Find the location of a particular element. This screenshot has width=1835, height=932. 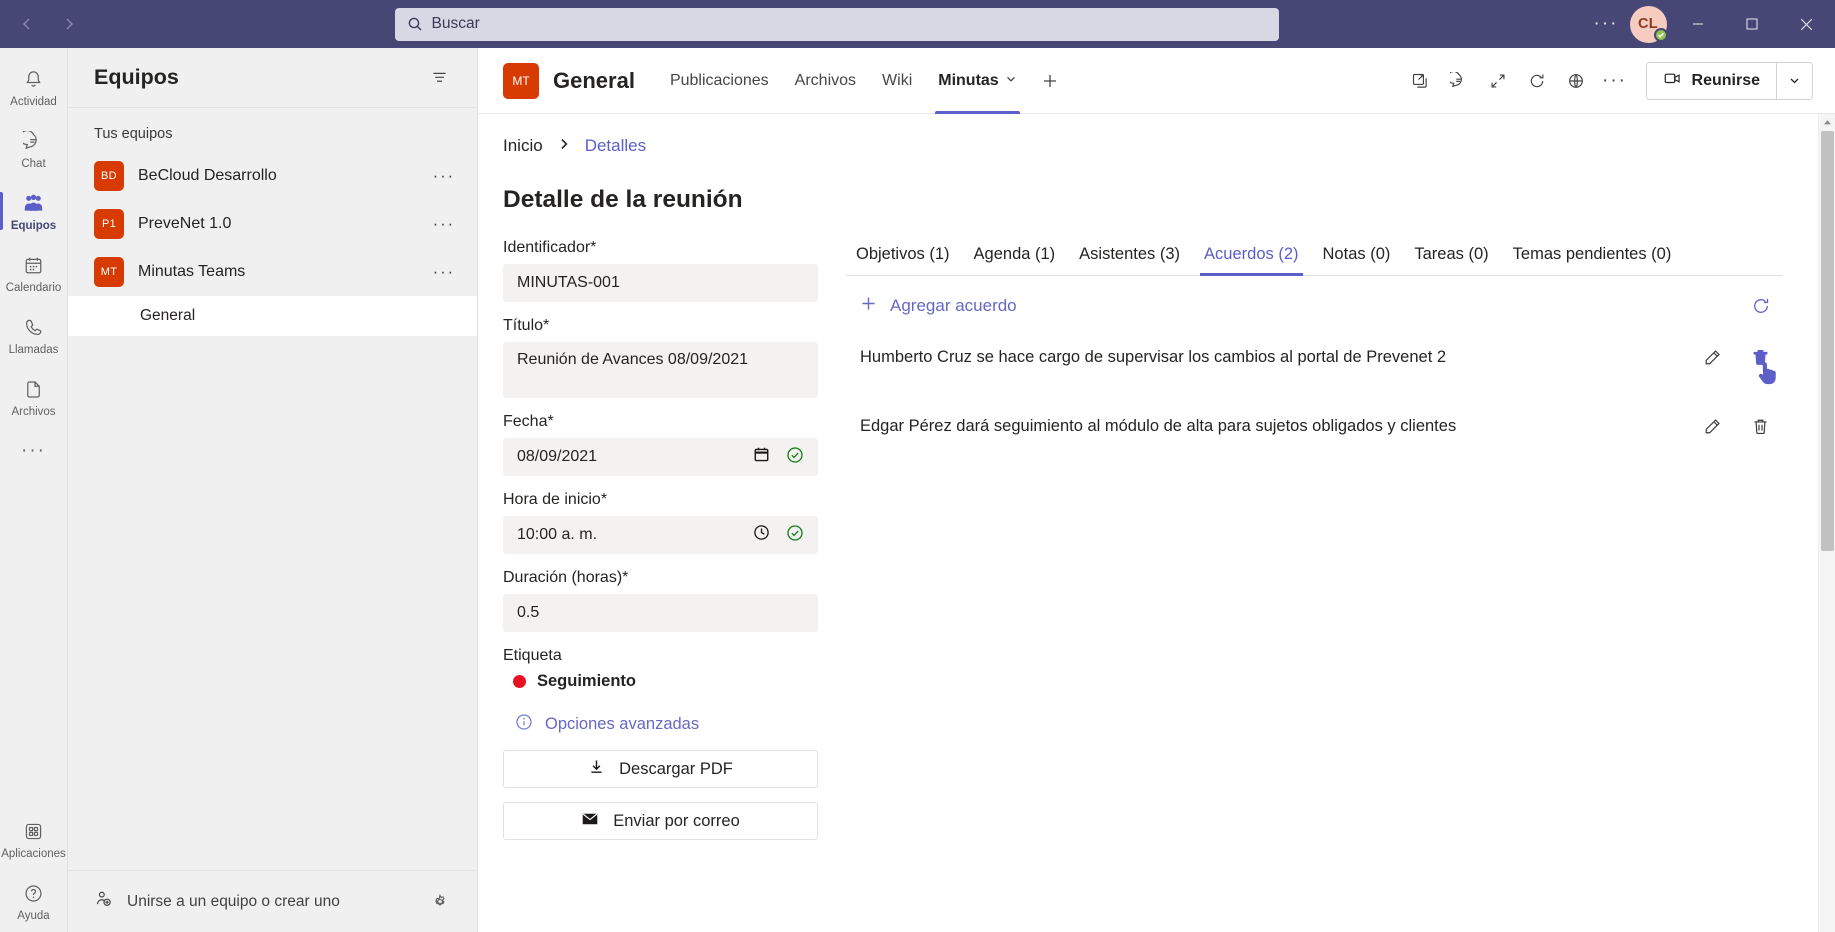

meet-dropdown-button is located at coordinates (1794, 80).